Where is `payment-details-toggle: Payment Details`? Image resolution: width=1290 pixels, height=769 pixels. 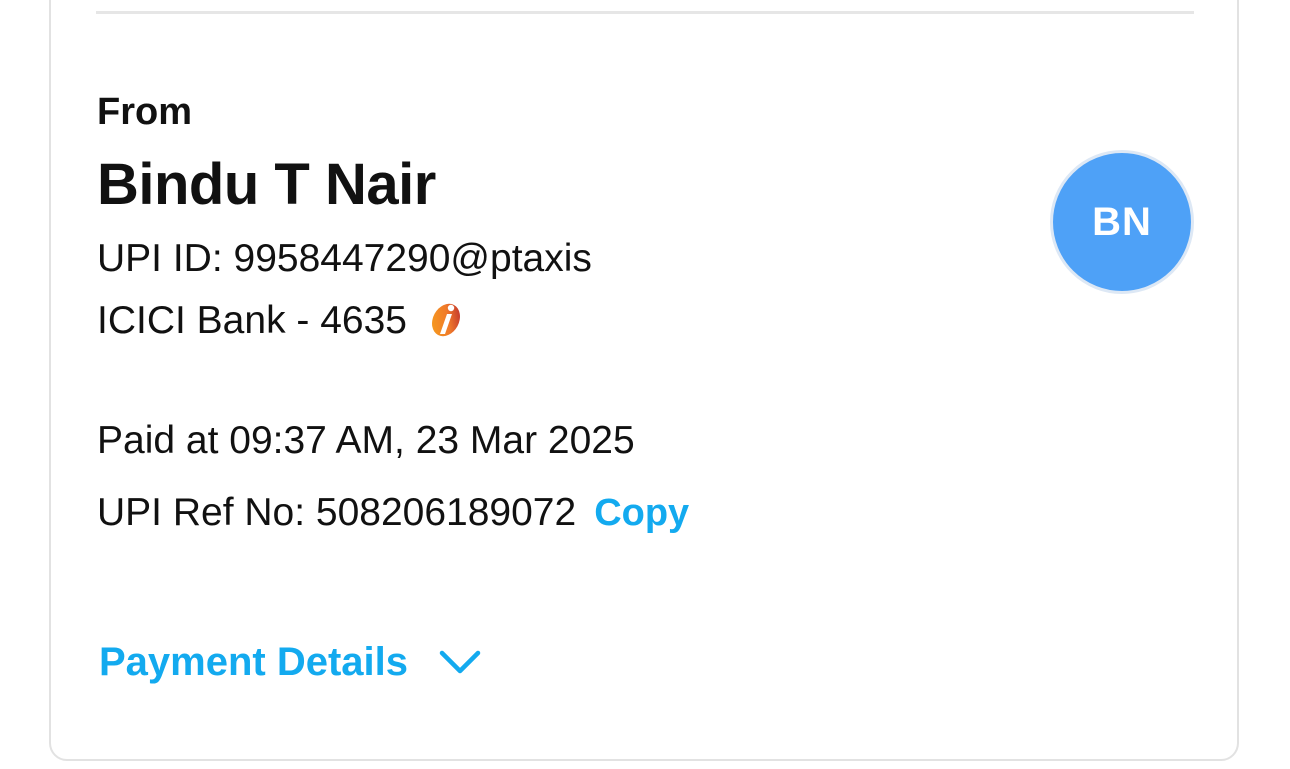
payment-details-toggle: Payment Details is located at coordinates (291, 662).